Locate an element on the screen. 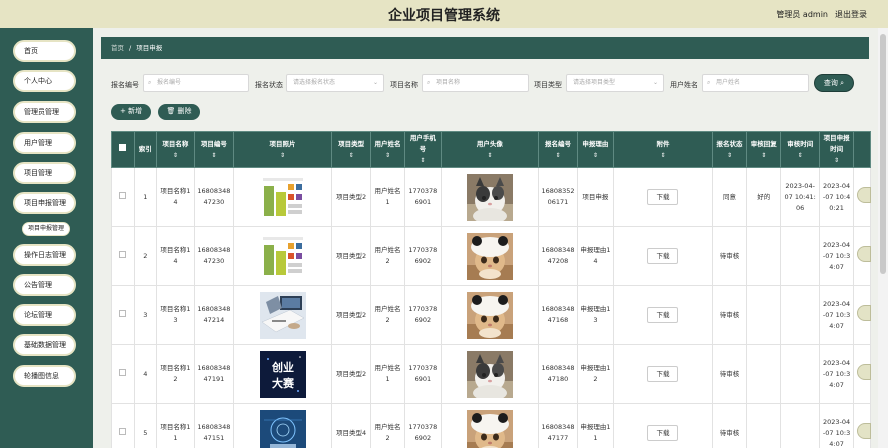 This screenshot has height=448, width=888. cell-reply is located at coordinates (764, 256).